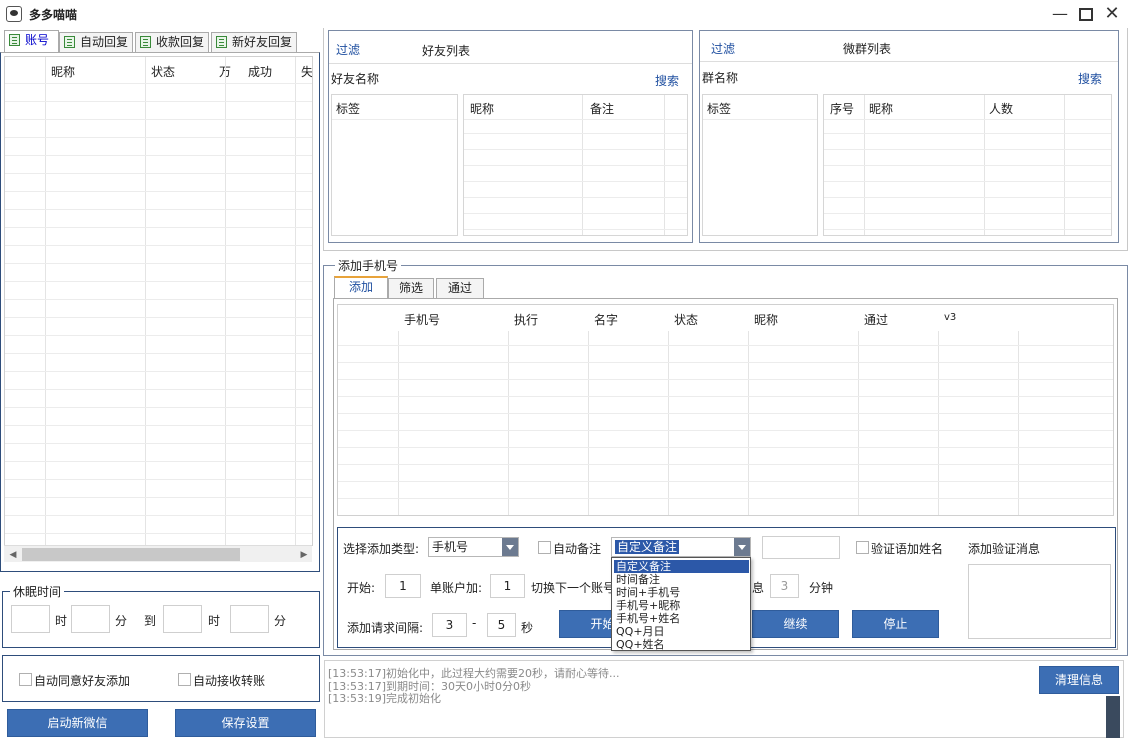 The width and height of the screenshot is (1128, 748). Describe the element at coordinates (501, 625) in the screenshot. I see `interval-to-input: 5` at that location.